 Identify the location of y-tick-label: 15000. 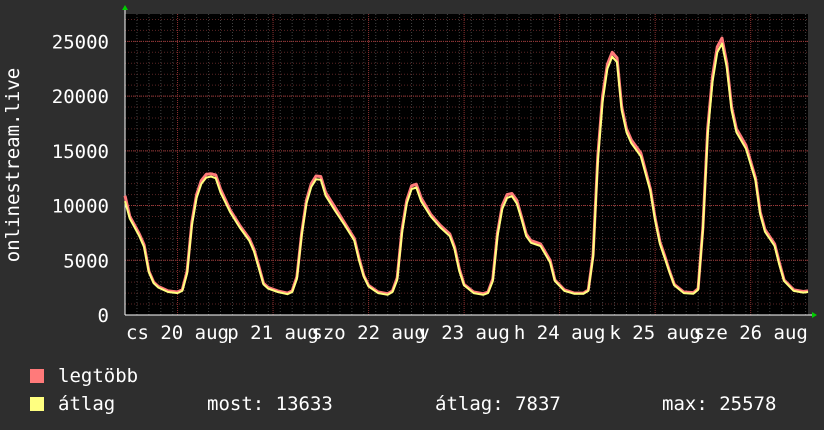
(80, 152).